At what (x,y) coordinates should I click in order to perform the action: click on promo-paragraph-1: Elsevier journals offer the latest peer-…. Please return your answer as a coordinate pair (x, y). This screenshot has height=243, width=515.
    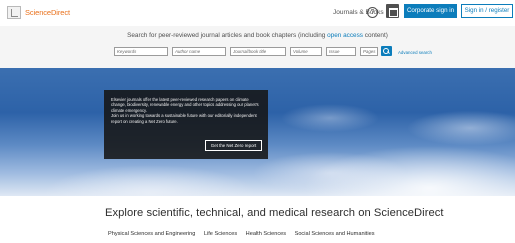
    Looking at the image, I should click on (185, 105).